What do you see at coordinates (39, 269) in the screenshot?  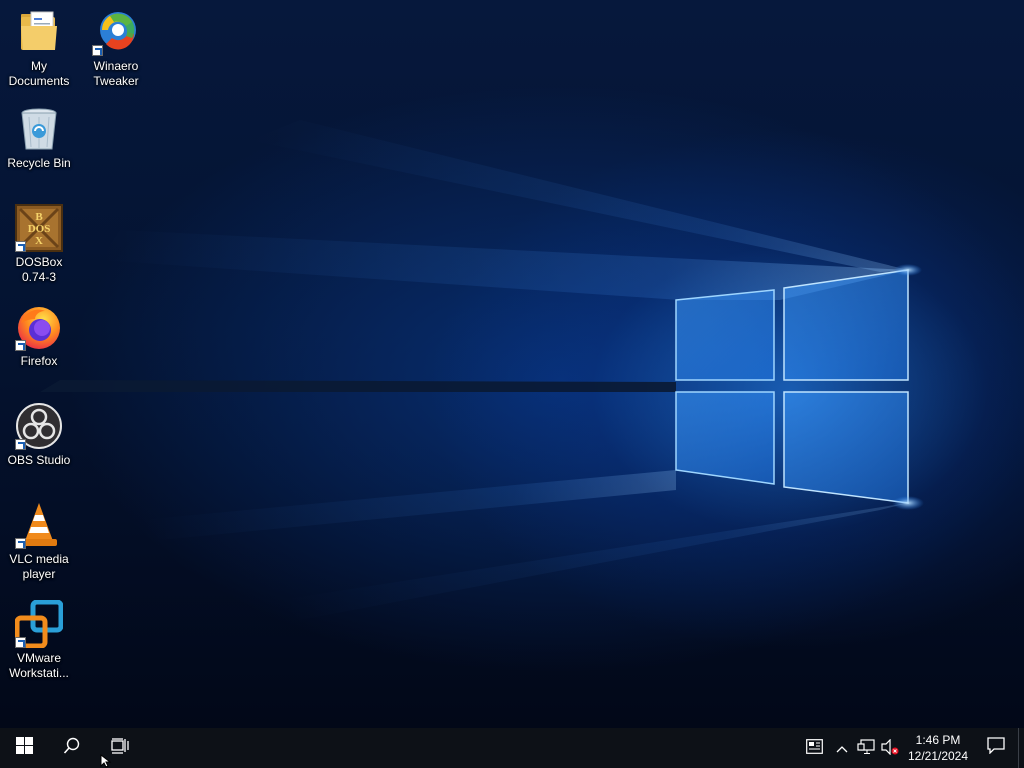 I see `icon-label: DOSBox 0.74-3` at bounding box center [39, 269].